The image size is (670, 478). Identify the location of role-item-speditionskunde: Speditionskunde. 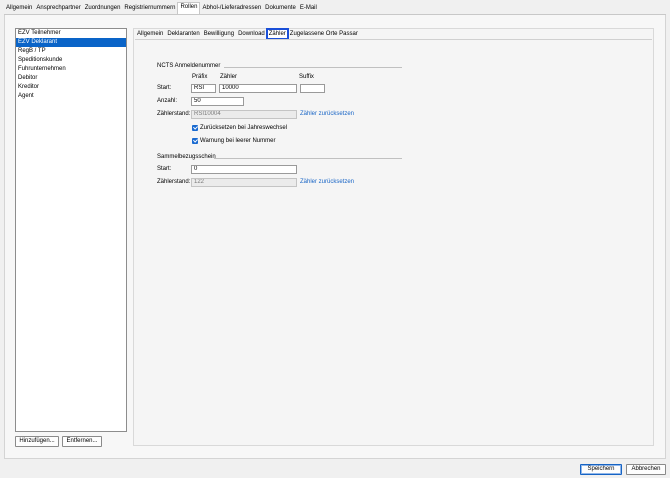
(71, 60).